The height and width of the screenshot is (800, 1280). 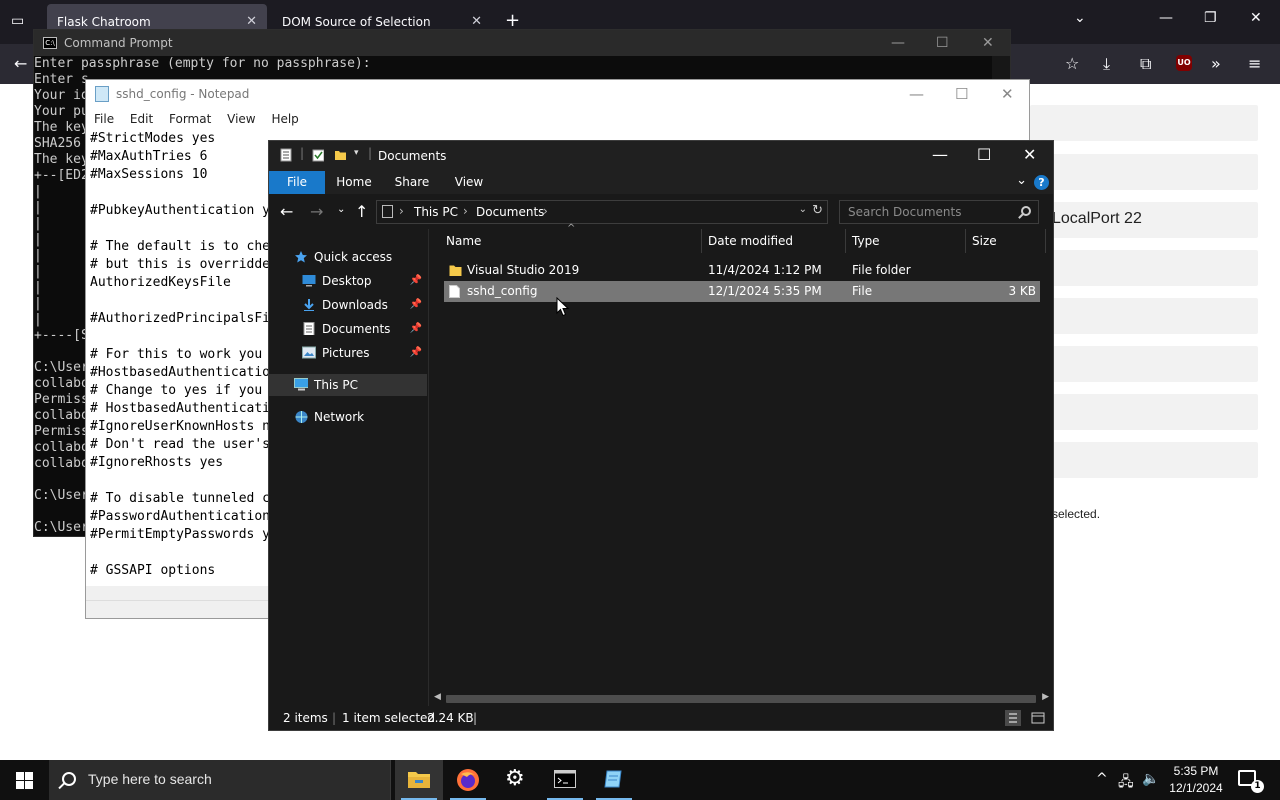 I want to click on bookmark-star-icon: ☆, so click(x=1072, y=63).